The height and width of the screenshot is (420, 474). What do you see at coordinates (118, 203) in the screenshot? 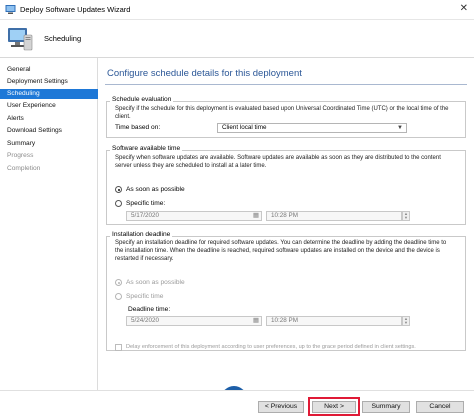
I see `available-specific-radio` at bounding box center [118, 203].